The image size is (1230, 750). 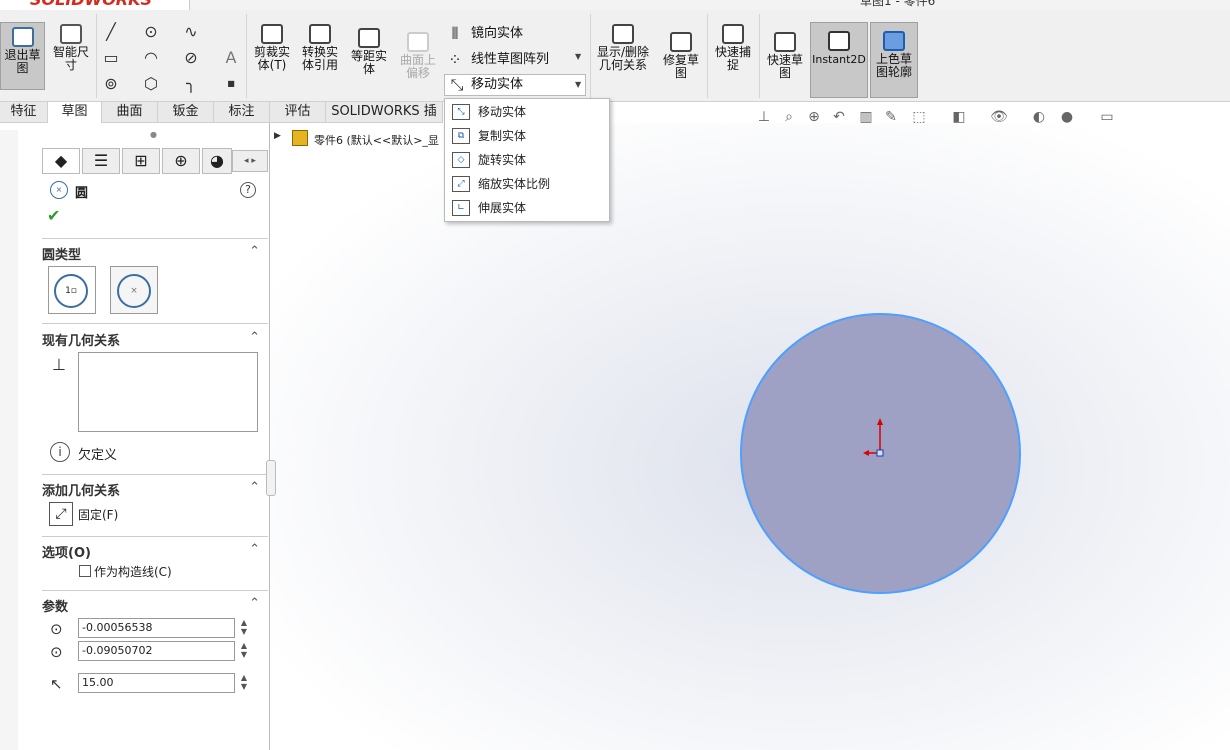 What do you see at coordinates (789, 117) in the screenshot?
I see `zoom-to-fit-icon: ⌕` at bounding box center [789, 117].